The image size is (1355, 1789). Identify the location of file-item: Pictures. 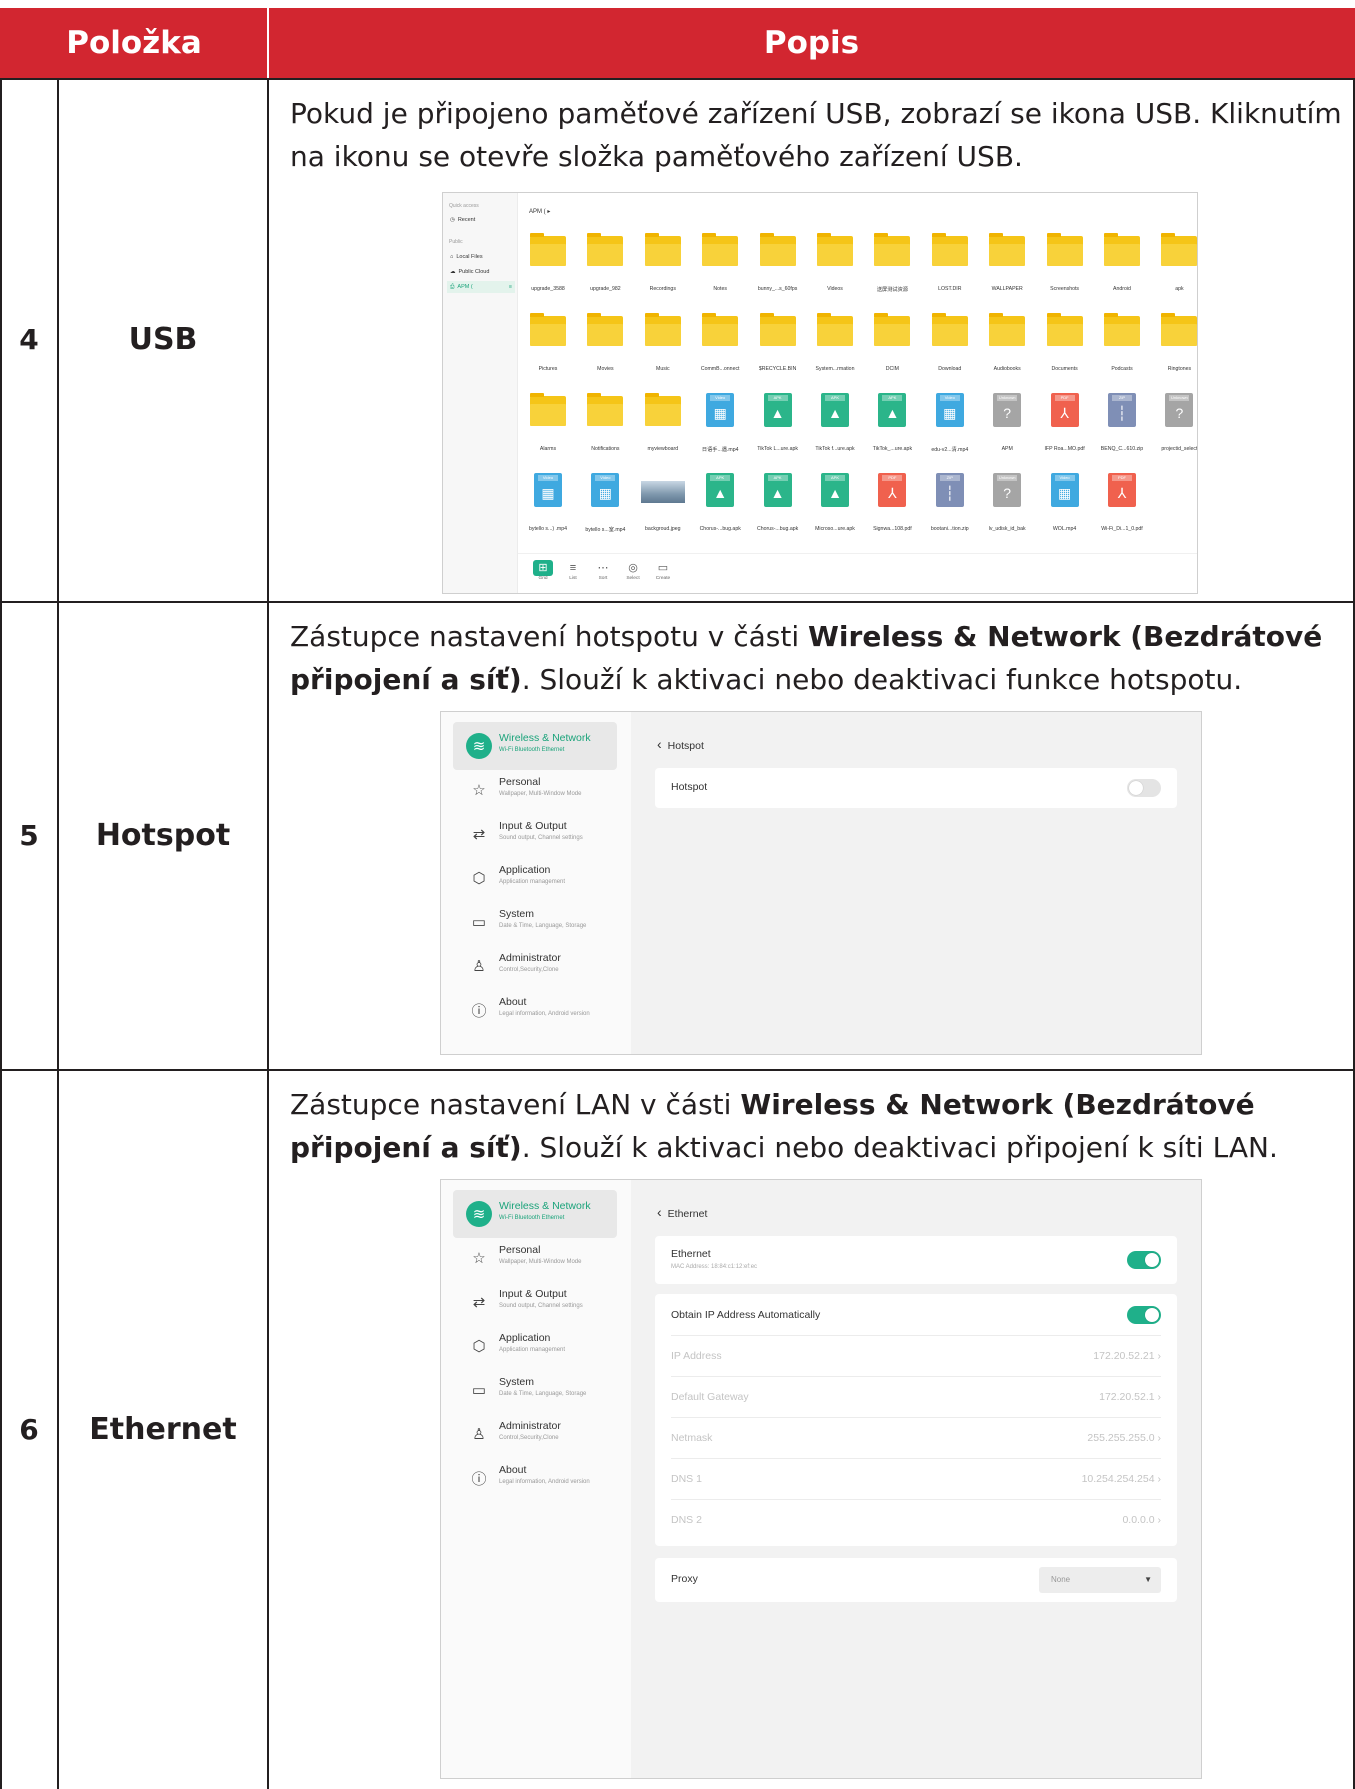
(548, 353).